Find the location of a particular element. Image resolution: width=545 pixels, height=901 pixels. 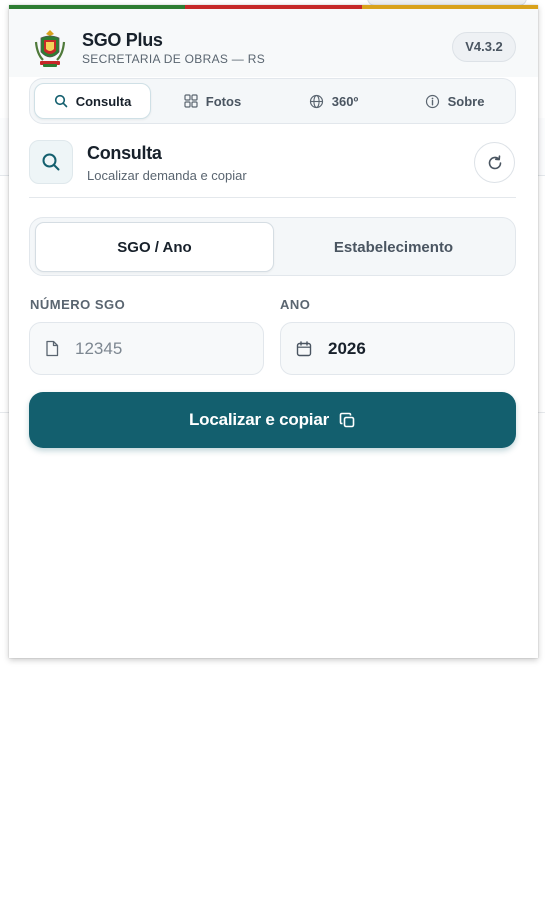

search-mode-toggle: SGO / Ano Estabelecimento is located at coordinates (272, 246).